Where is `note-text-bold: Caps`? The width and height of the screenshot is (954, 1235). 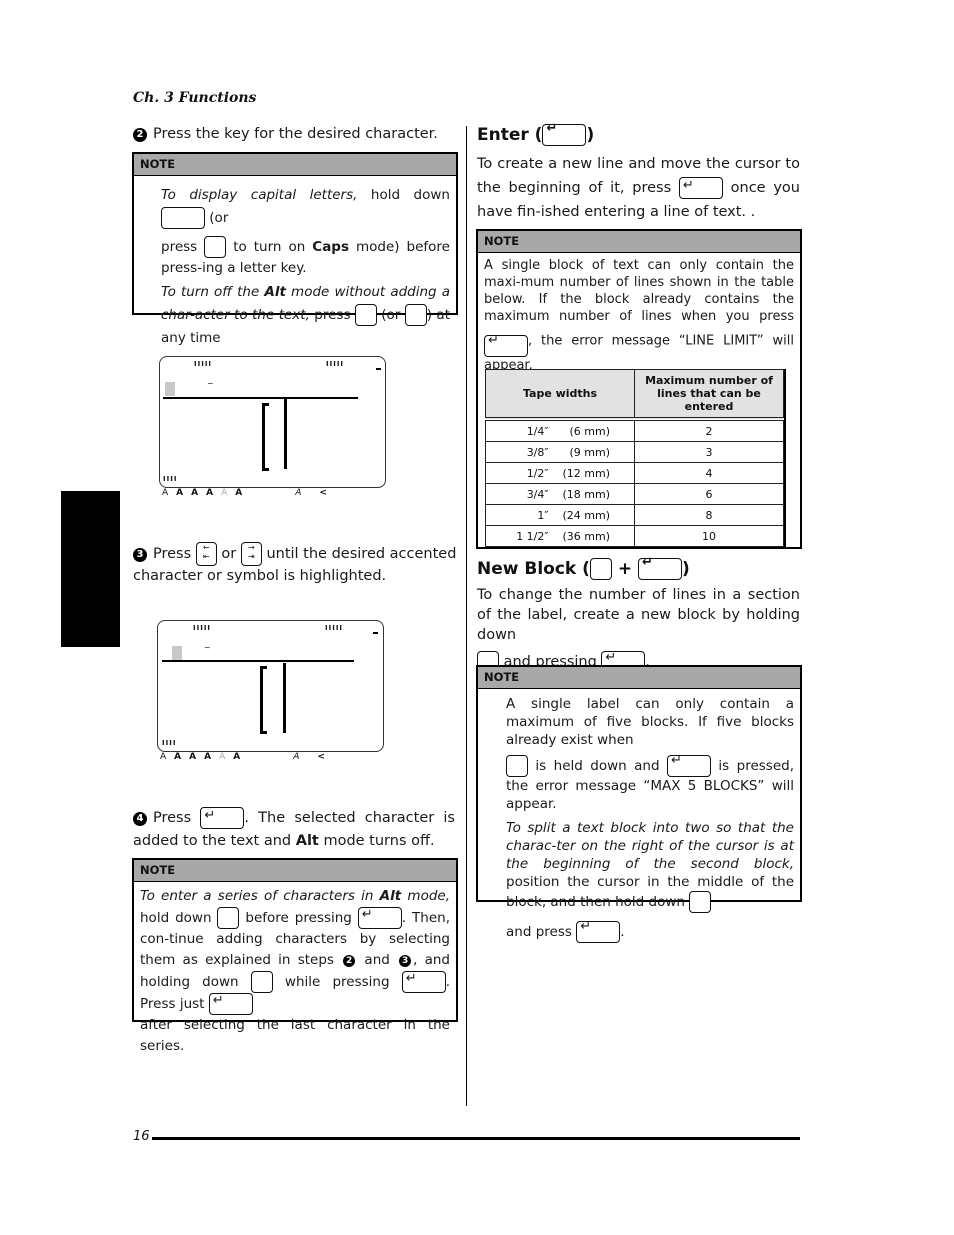 note-text-bold: Caps is located at coordinates (330, 247).